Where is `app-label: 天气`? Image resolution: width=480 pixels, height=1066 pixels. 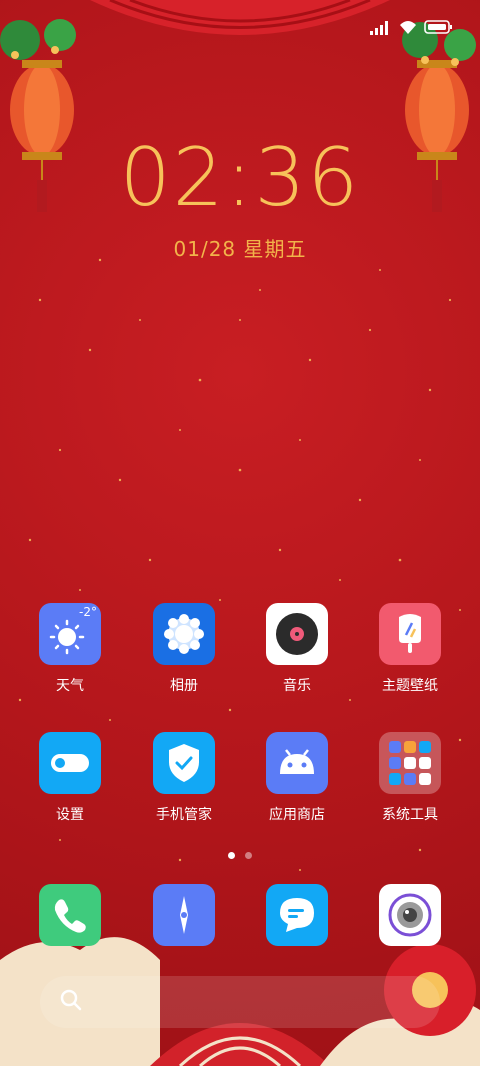
app-label: 天气 is located at coordinates (70, 686).